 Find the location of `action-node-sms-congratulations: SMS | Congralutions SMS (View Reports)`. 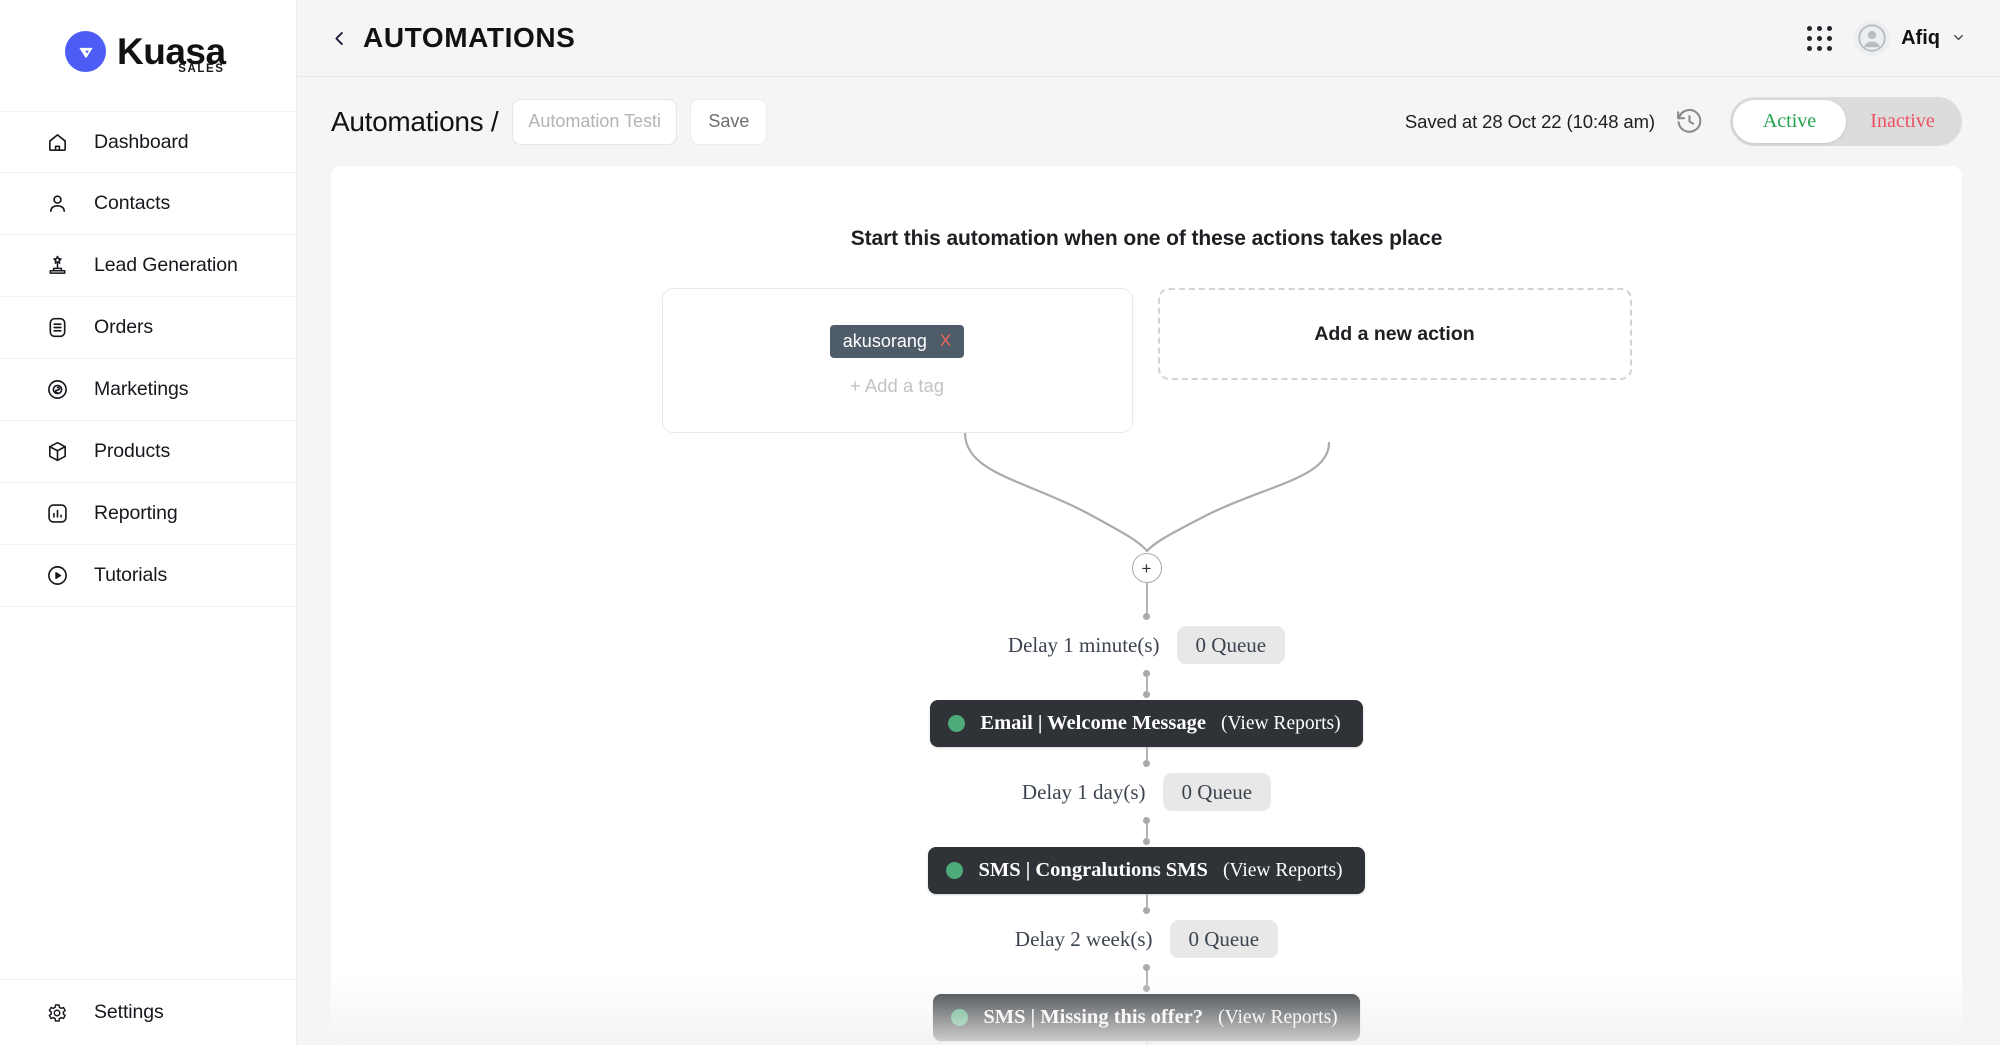

action-node-sms-congratulations: SMS | Congralutions SMS (View Reports) is located at coordinates (1146, 870).